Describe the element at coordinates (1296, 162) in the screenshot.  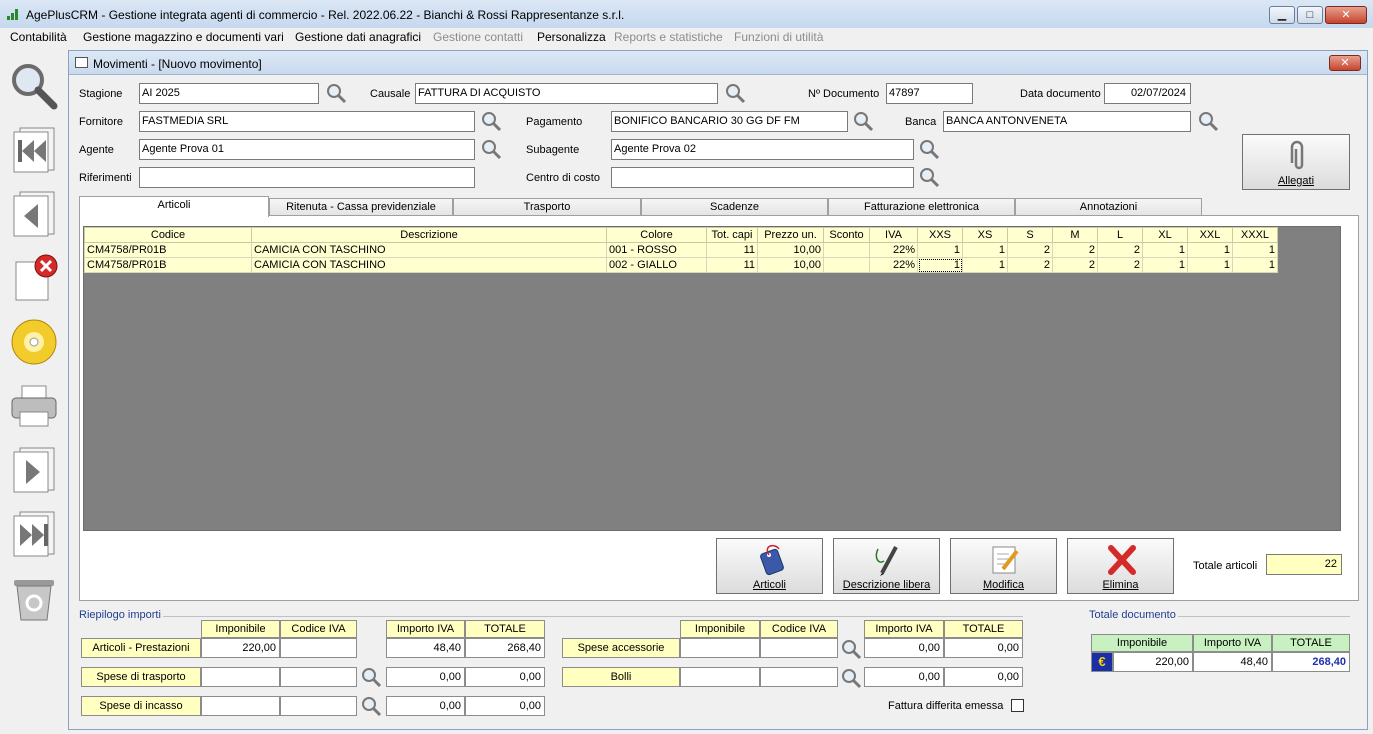
I see `allegati-button: Allegati` at that location.